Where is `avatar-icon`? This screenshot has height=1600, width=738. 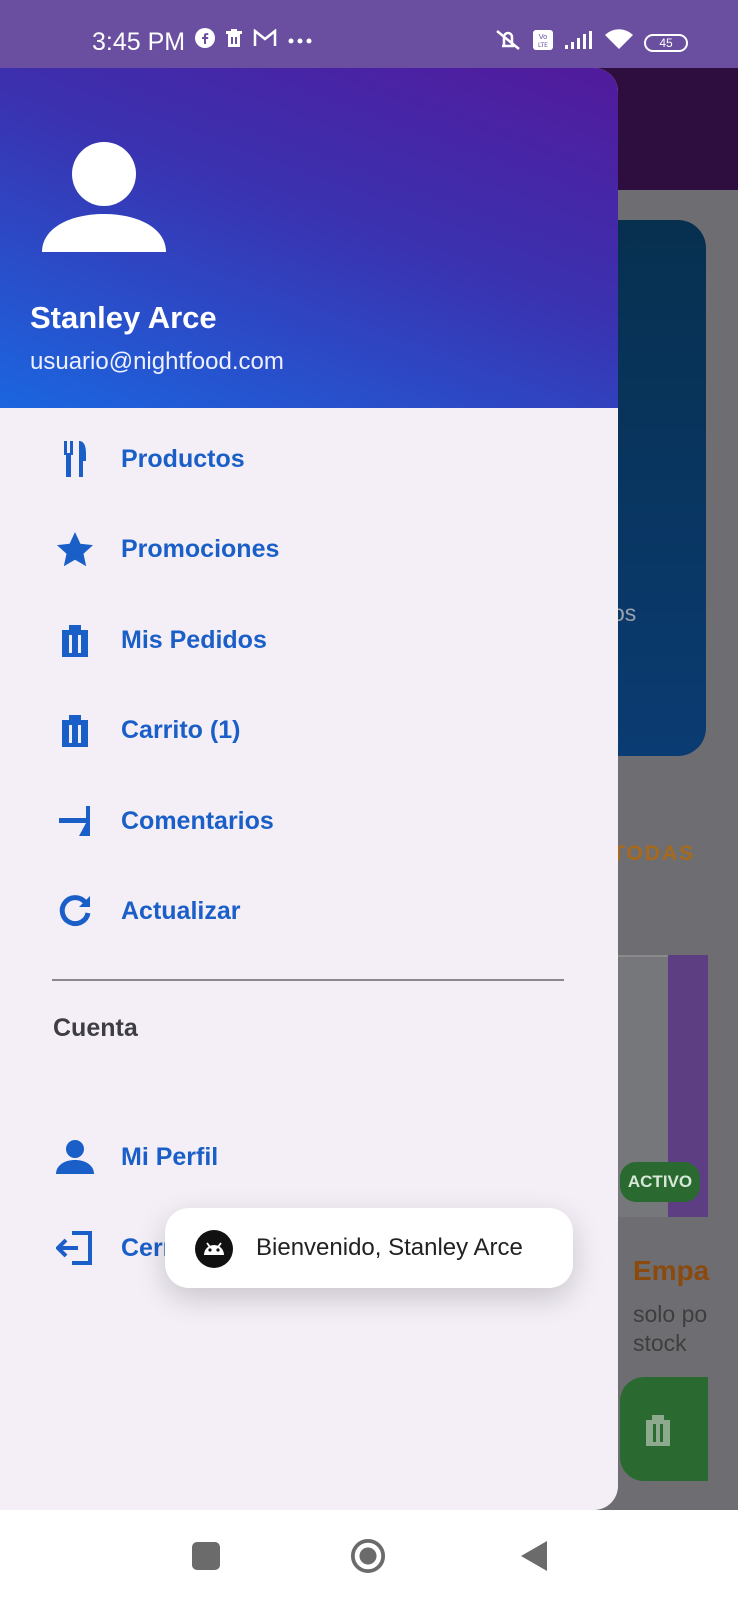 avatar-icon is located at coordinates (105, 200).